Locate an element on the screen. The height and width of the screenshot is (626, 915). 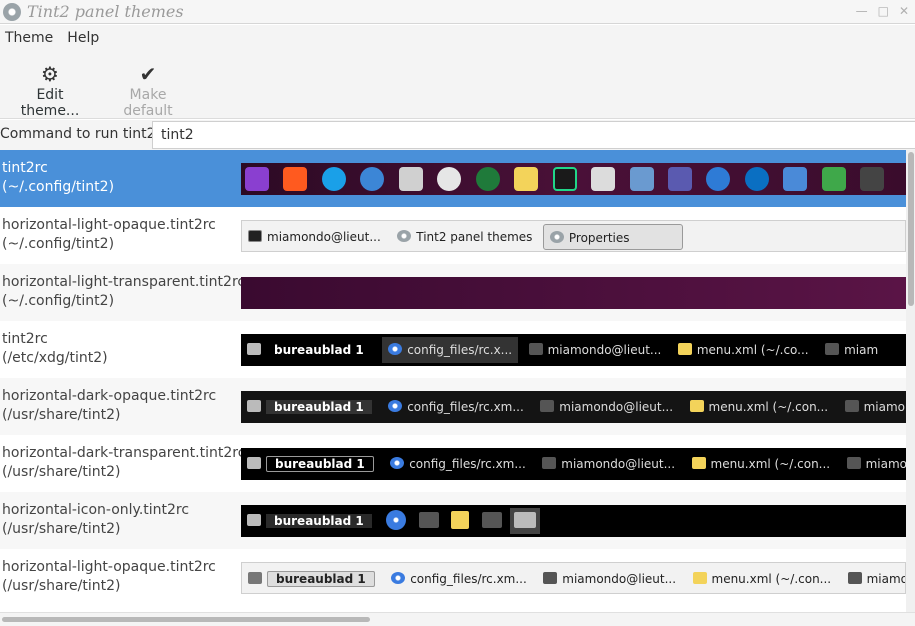
check-icon: ✔ is located at coordinates (148, 74).